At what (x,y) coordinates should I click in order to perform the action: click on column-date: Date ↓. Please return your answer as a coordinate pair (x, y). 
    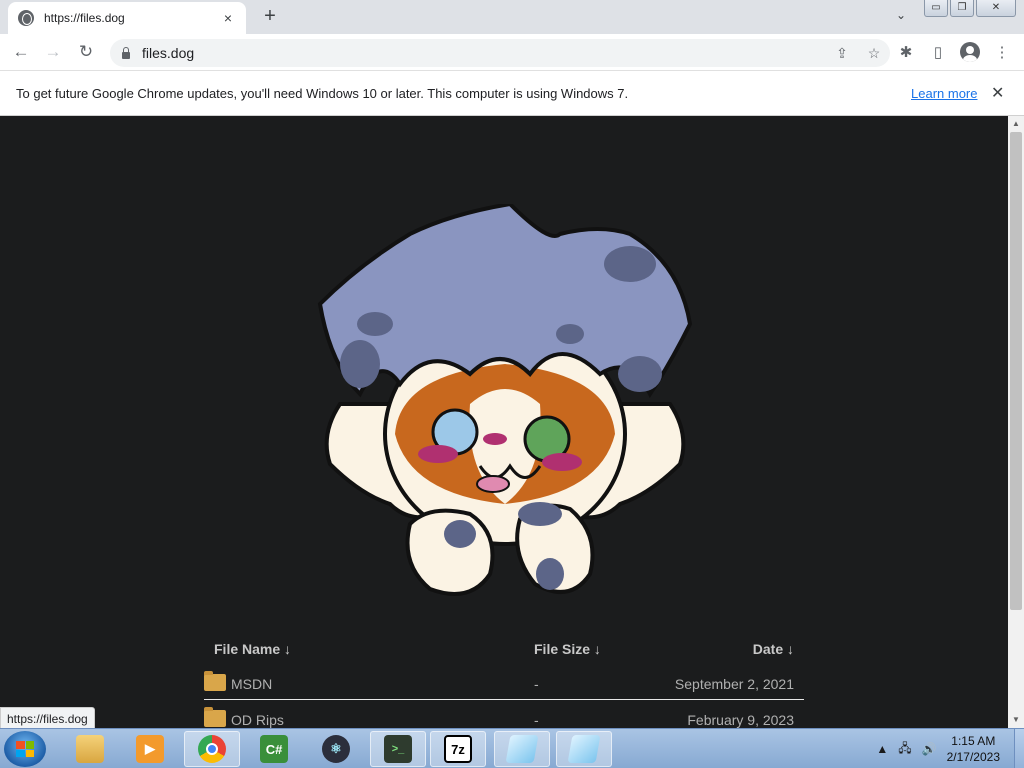
    Looking at the image, I should click on (773, 649).